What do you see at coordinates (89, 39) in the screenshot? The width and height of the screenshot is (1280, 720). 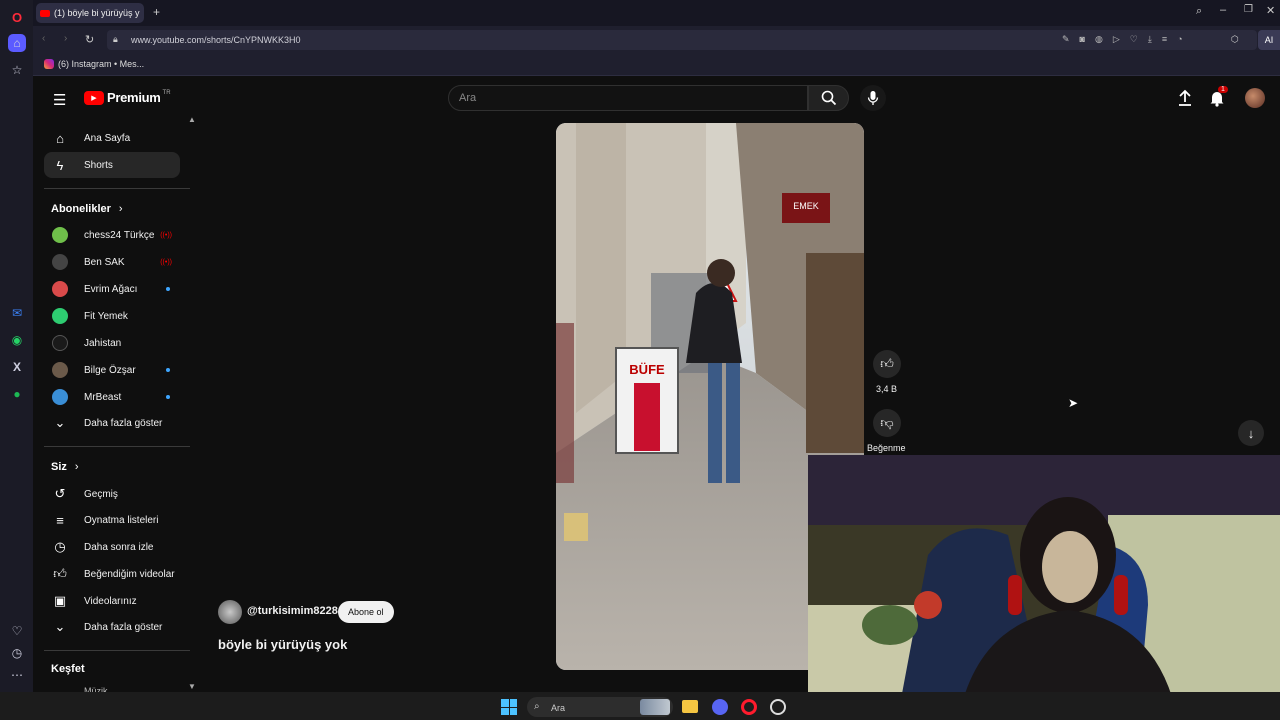 I see `reload-icon: ↻` at bounding box center [89, 39].